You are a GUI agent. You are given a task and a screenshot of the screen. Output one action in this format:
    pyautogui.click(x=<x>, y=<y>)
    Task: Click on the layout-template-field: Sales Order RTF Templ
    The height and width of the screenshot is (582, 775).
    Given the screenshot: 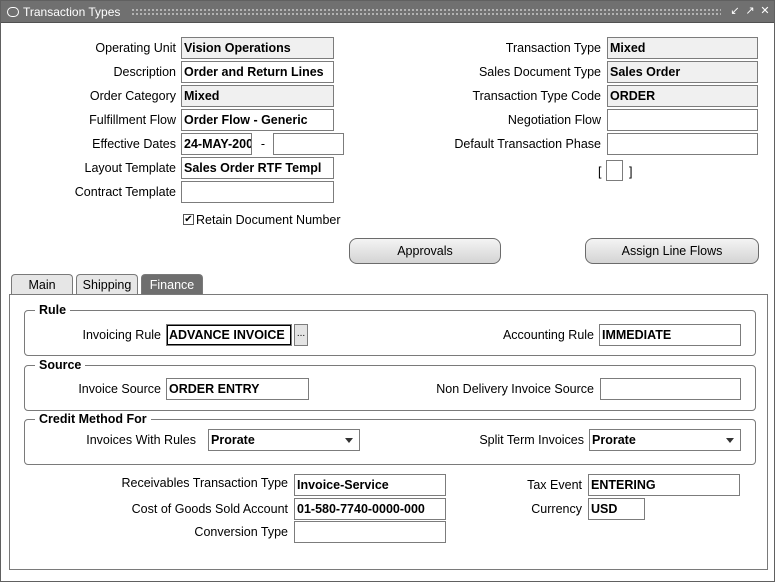 What is the action you would take?
    pyautogui.click(x=257, y=168)
    